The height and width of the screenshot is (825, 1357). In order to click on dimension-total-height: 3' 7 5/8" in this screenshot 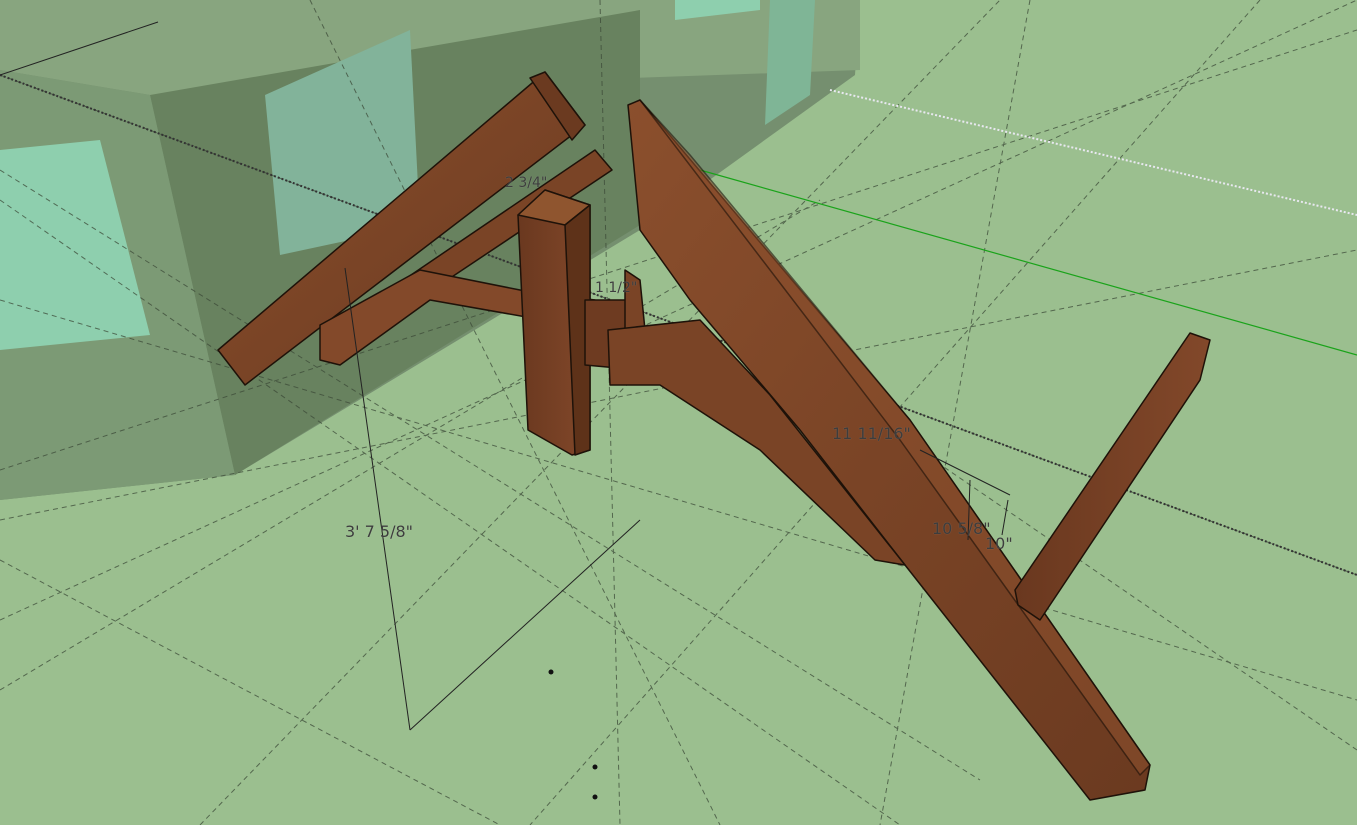, I will do `click(379, 531)`.